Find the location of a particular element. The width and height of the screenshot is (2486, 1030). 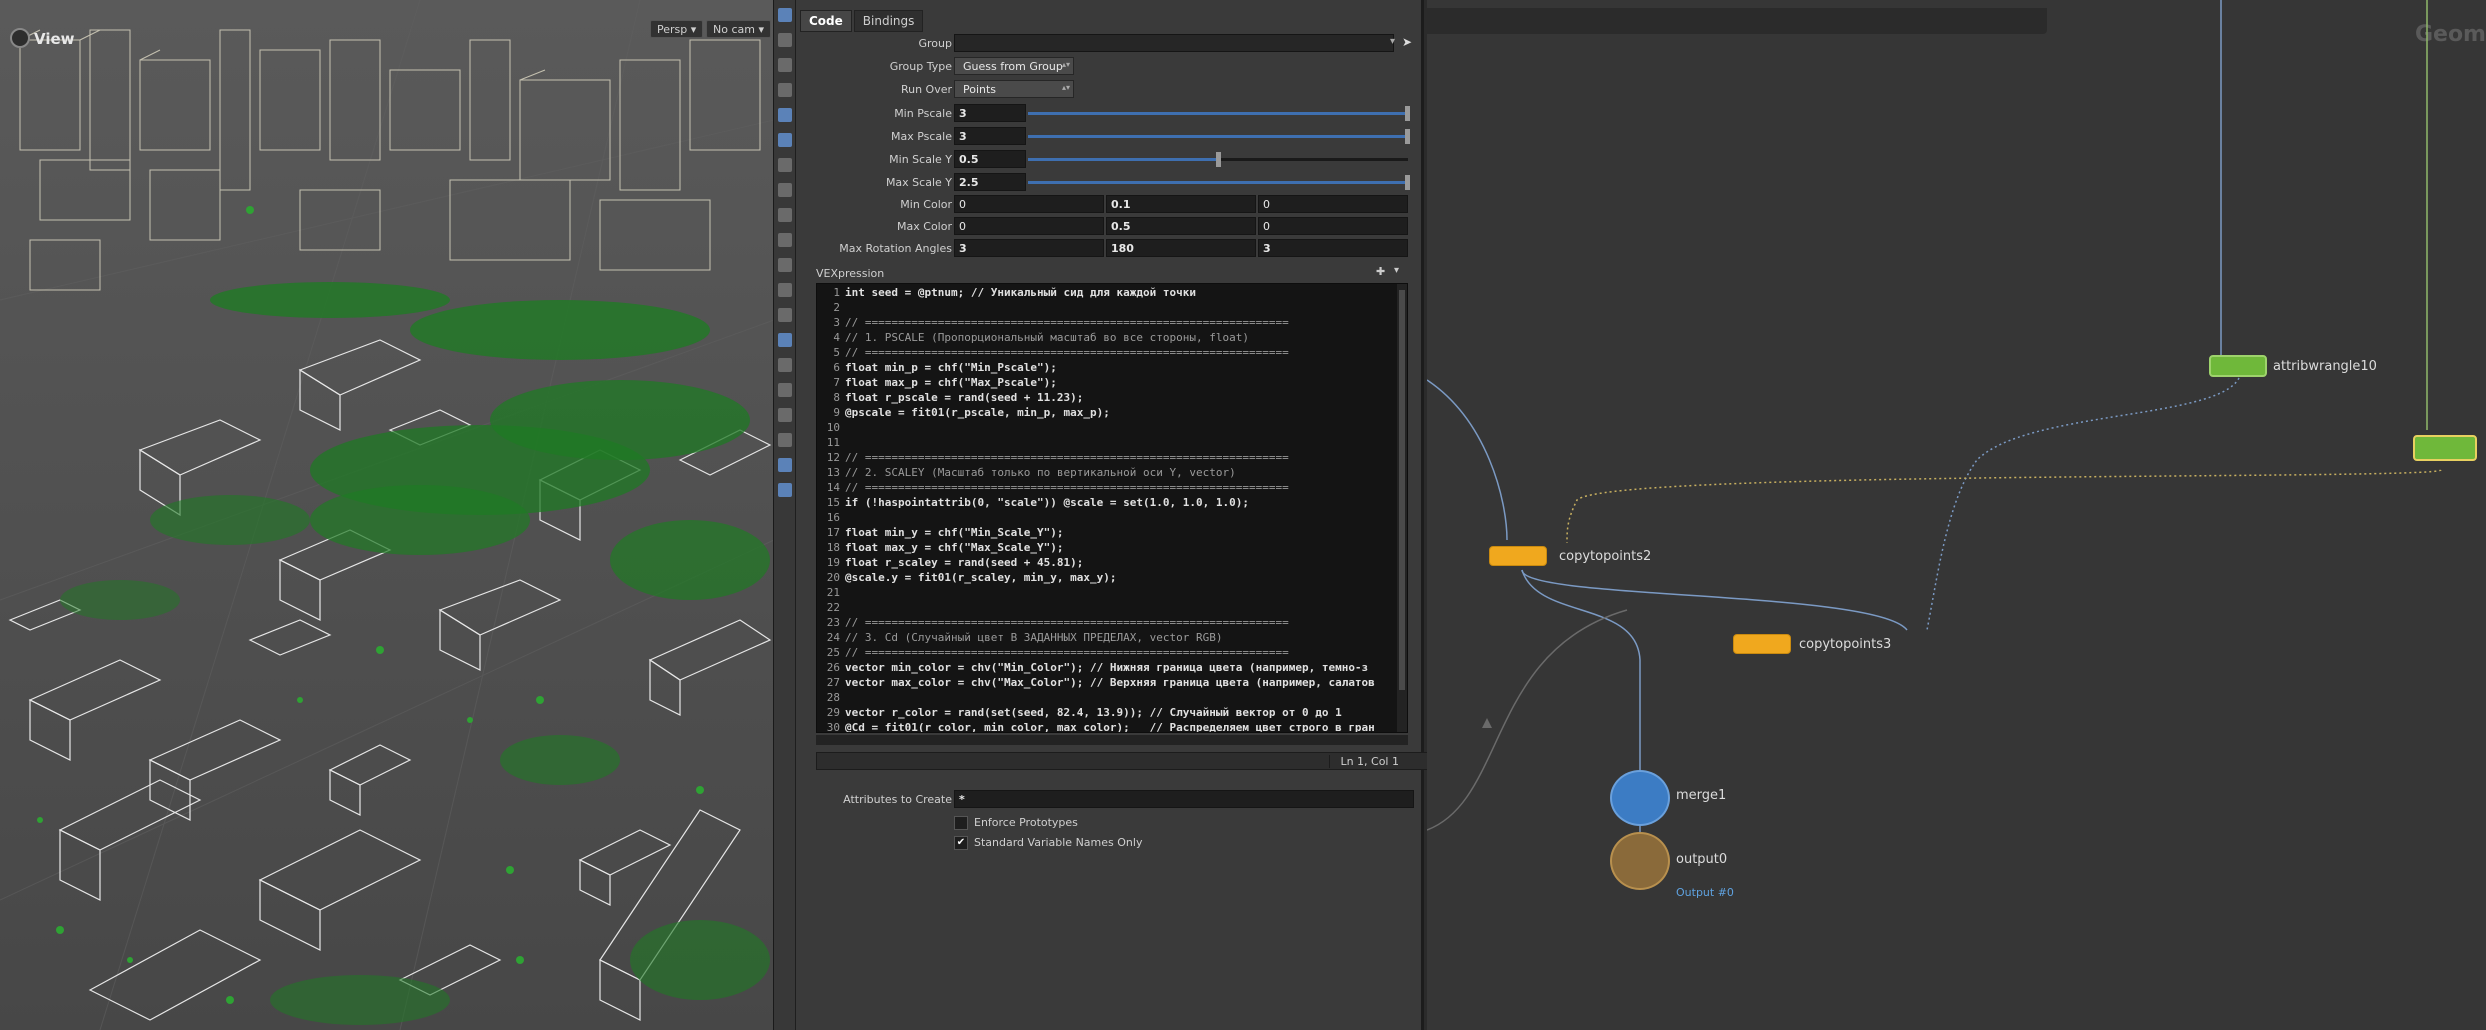

code-horizontal-scrollbar is located at coordinates (1112, 740).